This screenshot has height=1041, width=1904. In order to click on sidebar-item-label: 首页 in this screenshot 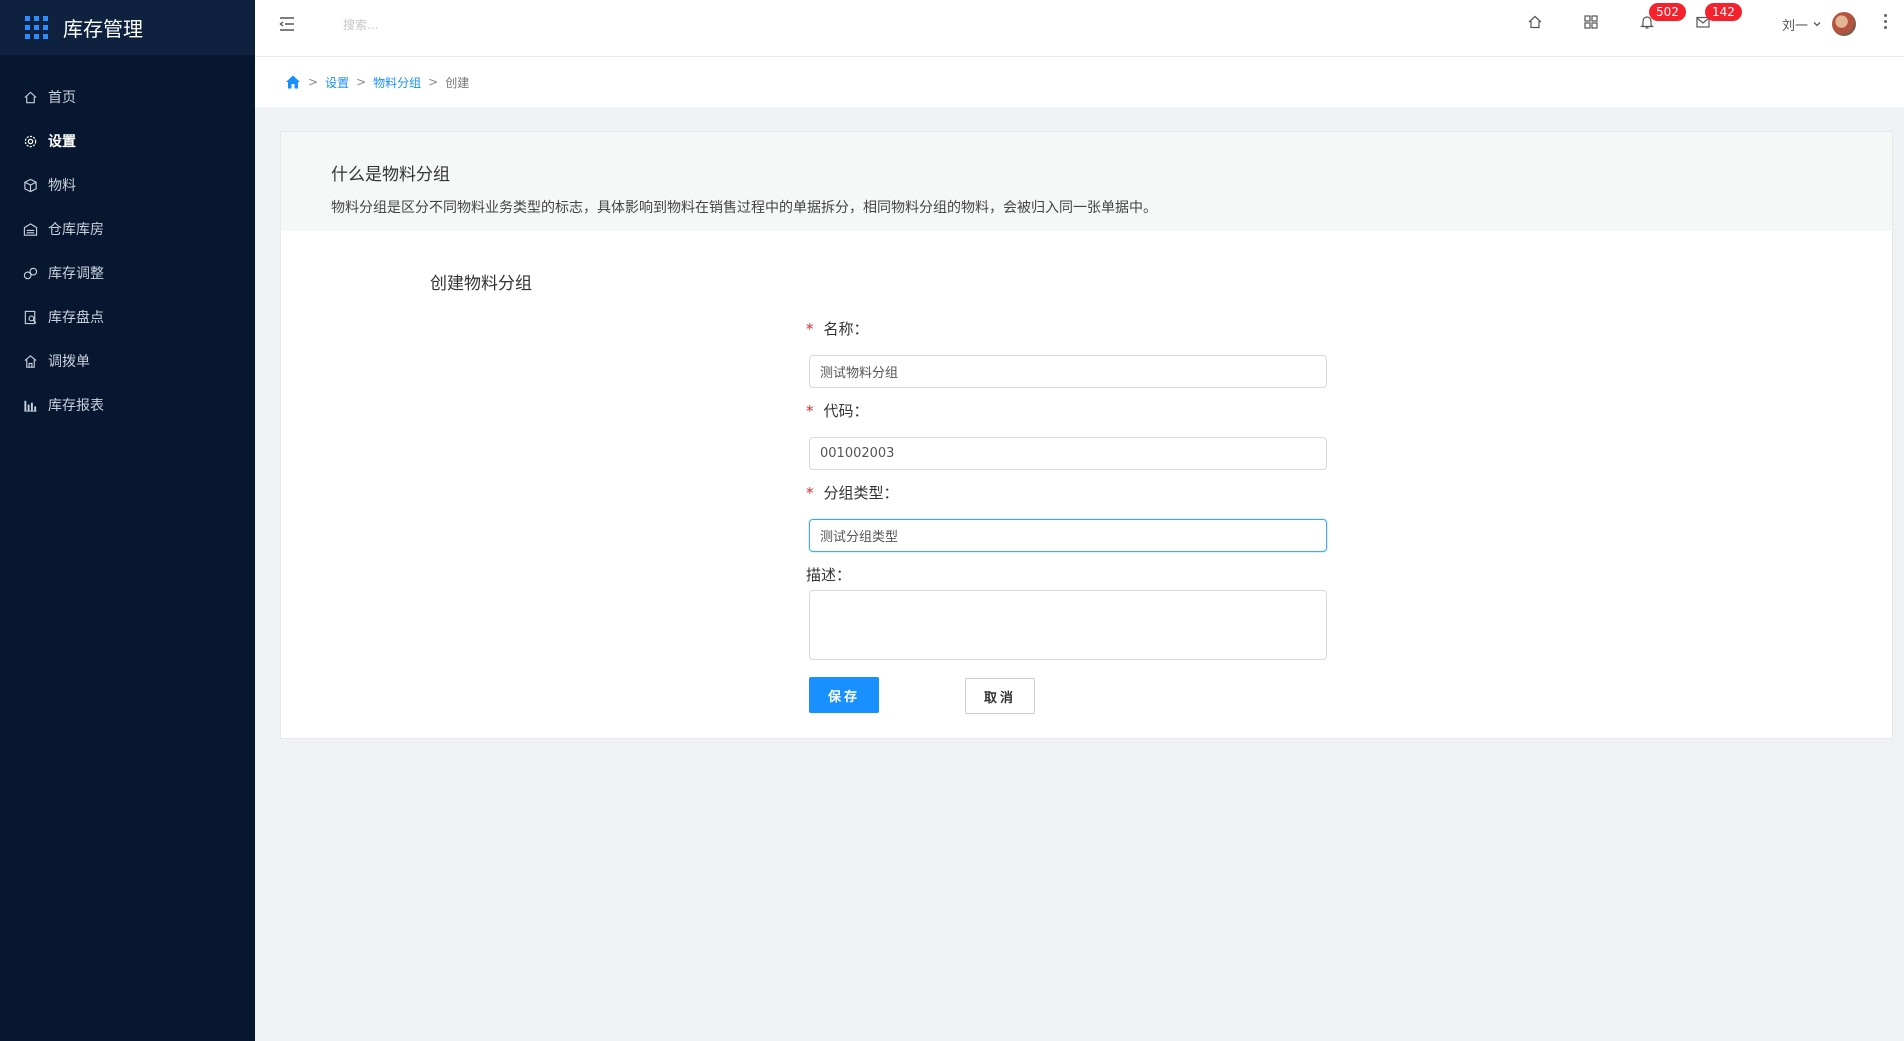, I will do `click(62, 98)`.